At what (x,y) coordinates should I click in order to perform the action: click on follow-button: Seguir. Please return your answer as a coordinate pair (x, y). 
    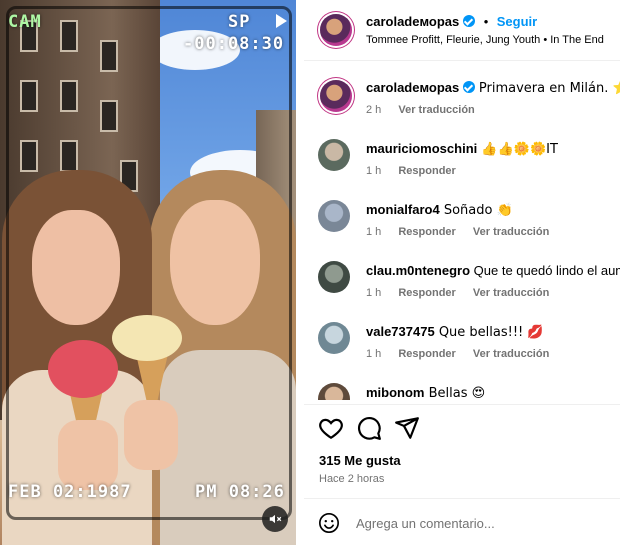
    Looking at the image, I should click on (517, 21).